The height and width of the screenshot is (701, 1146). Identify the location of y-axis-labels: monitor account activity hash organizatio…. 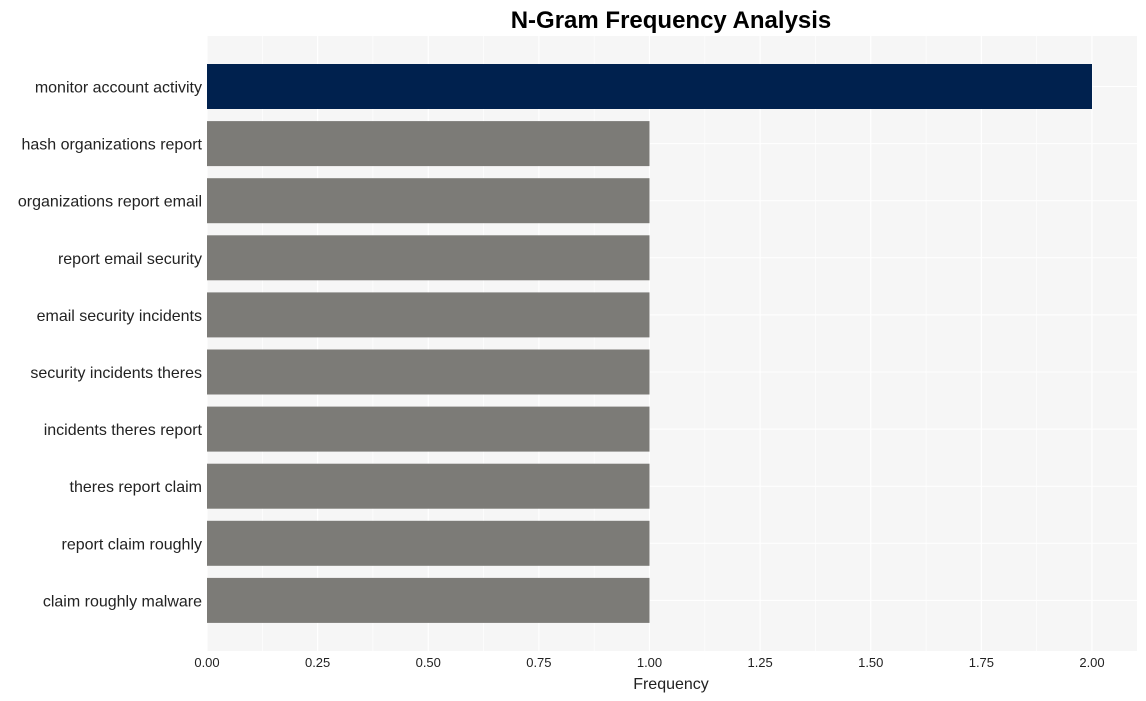
(110, 345).